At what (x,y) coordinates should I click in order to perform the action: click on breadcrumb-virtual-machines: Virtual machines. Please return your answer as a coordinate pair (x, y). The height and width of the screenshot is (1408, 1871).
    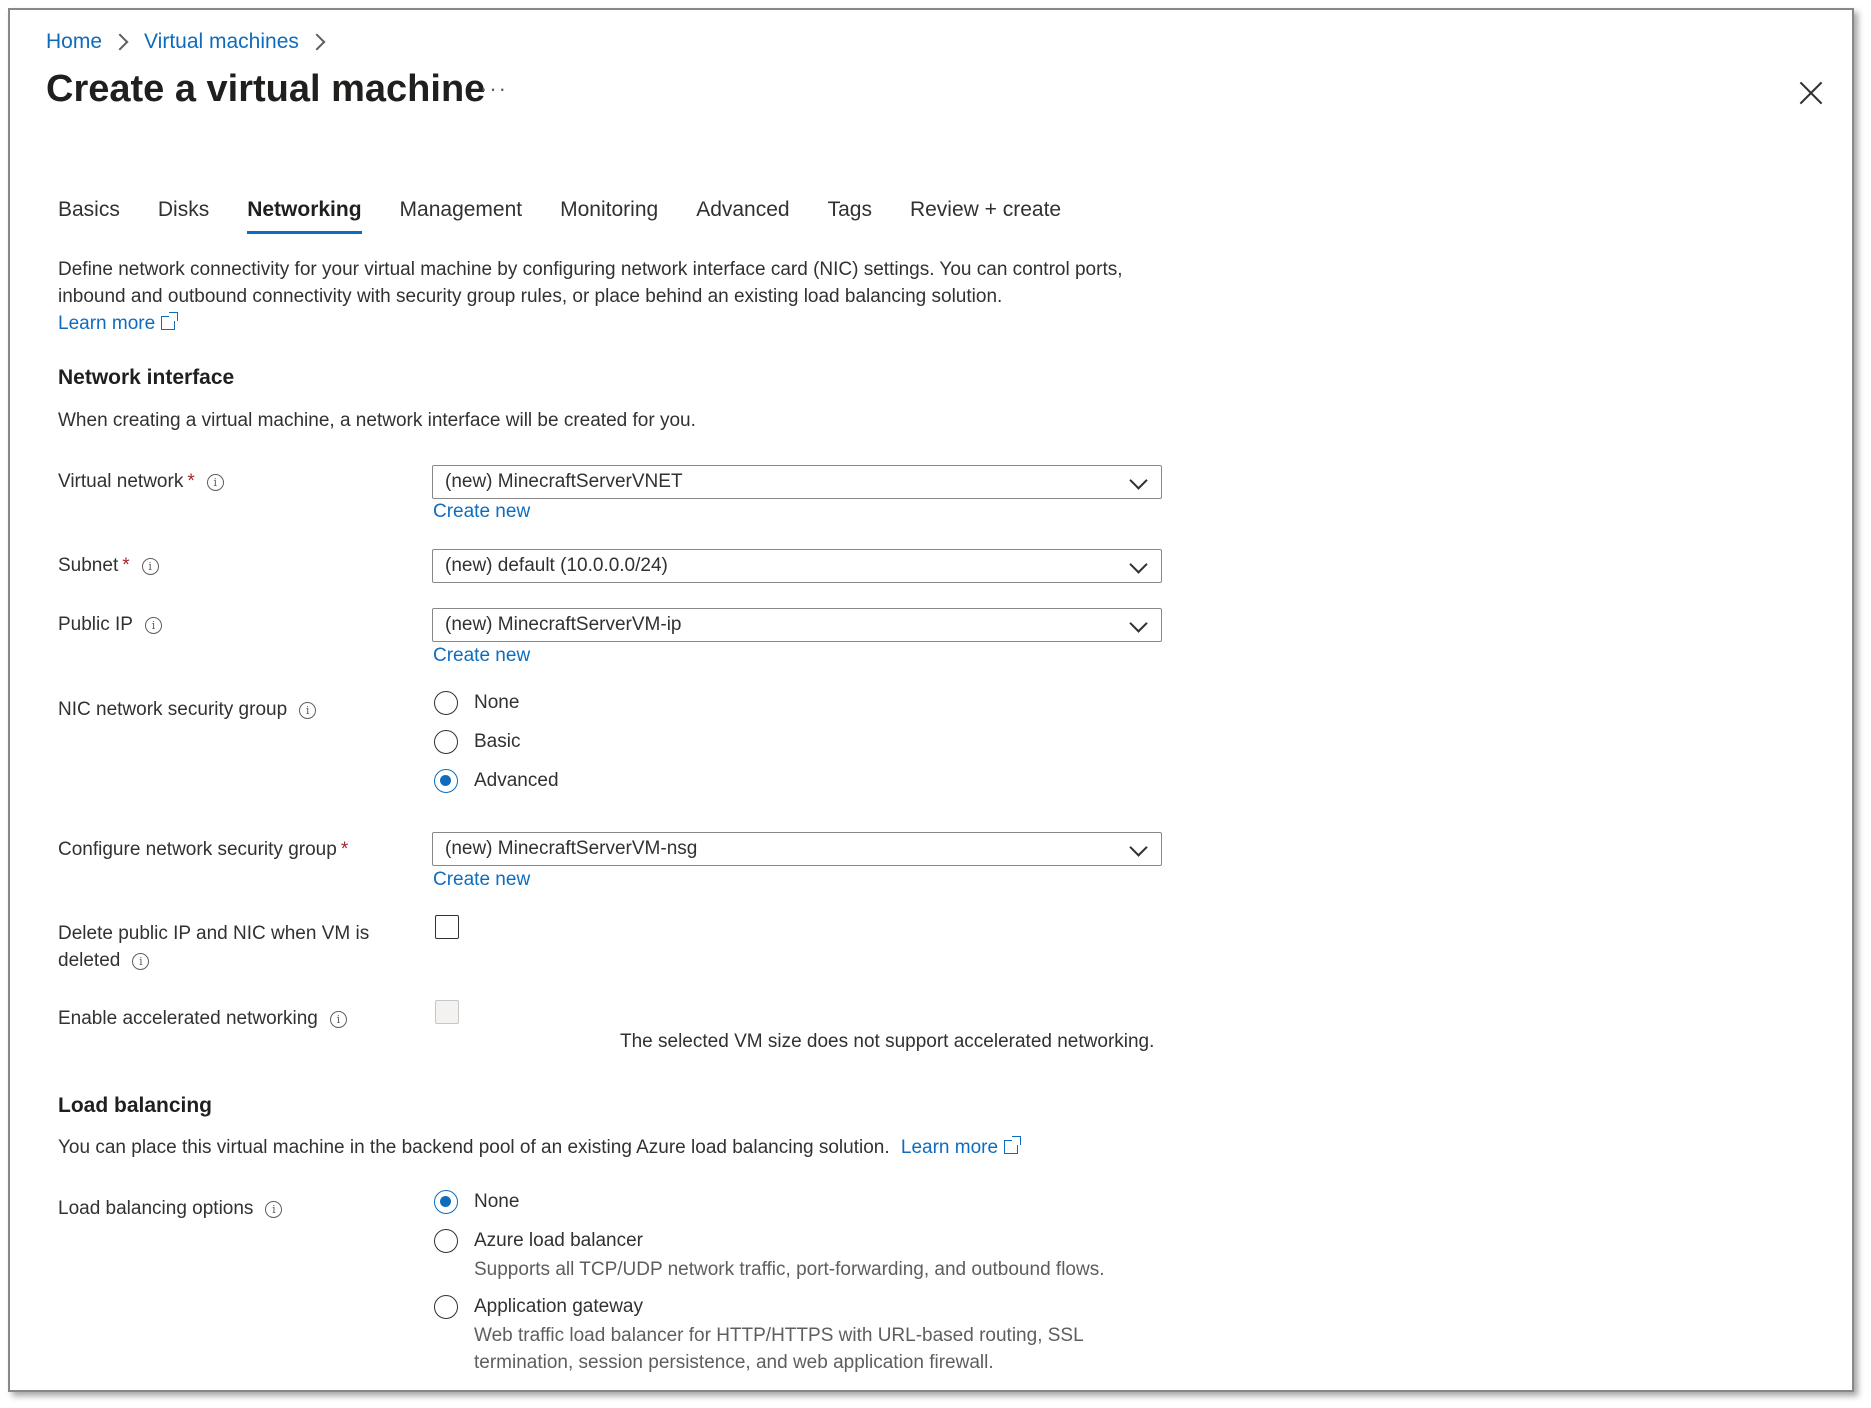
    Looking at the image, I should click on (221, 42).